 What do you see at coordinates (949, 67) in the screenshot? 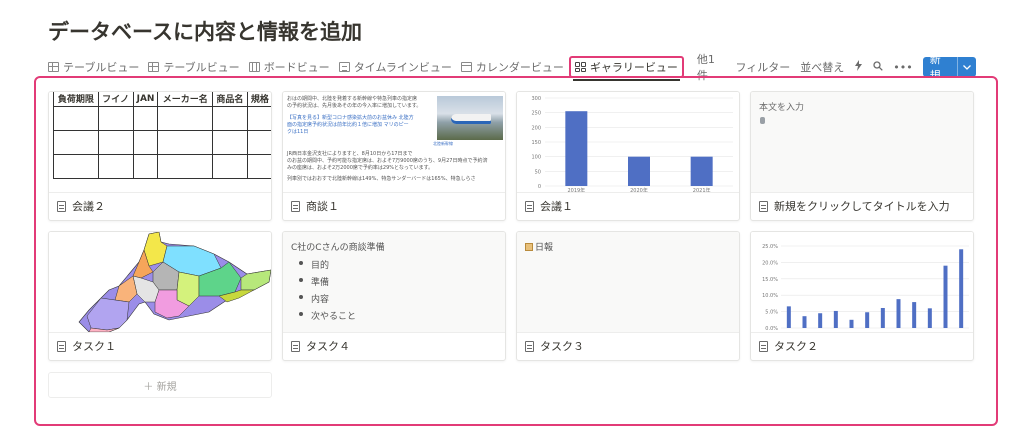
I see `new-button: 新規` at bounding box center [949, 67].